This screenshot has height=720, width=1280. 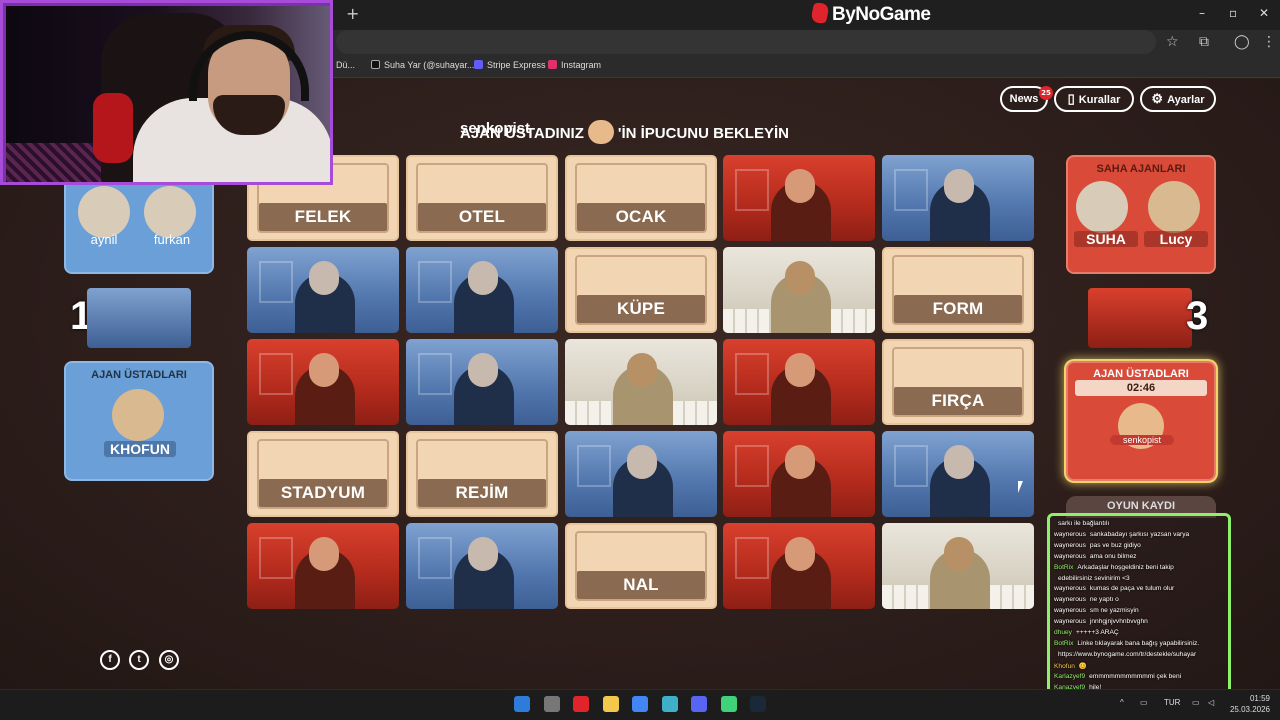 What do you see at coordinates (958, 382) in the screenshot?
I see `board-card: FIRÇA` at bounding box center [958, 382].